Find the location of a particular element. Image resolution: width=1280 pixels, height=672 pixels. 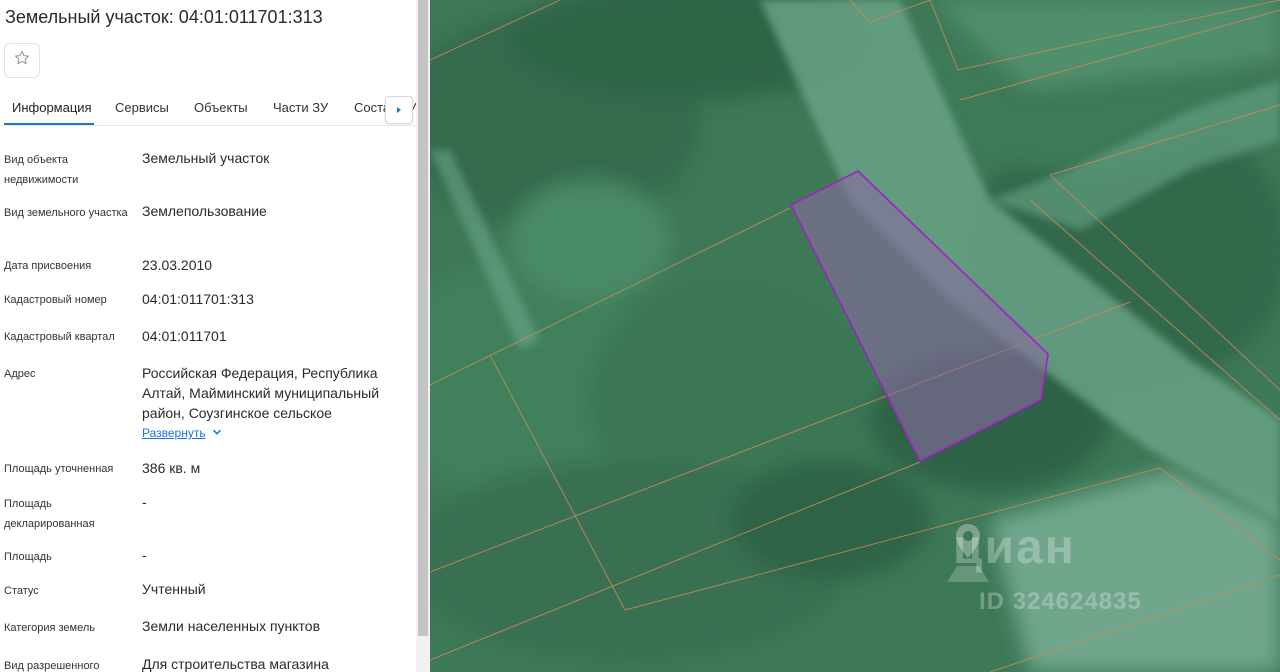

field-value: Земли населенных пунктов is located at coordinates (231, 626).